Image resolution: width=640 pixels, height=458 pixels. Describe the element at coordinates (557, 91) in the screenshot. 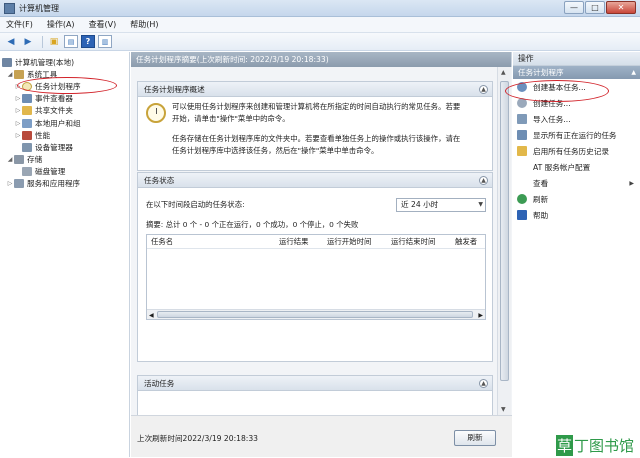

I see `annotation-oval-actions` at that location.